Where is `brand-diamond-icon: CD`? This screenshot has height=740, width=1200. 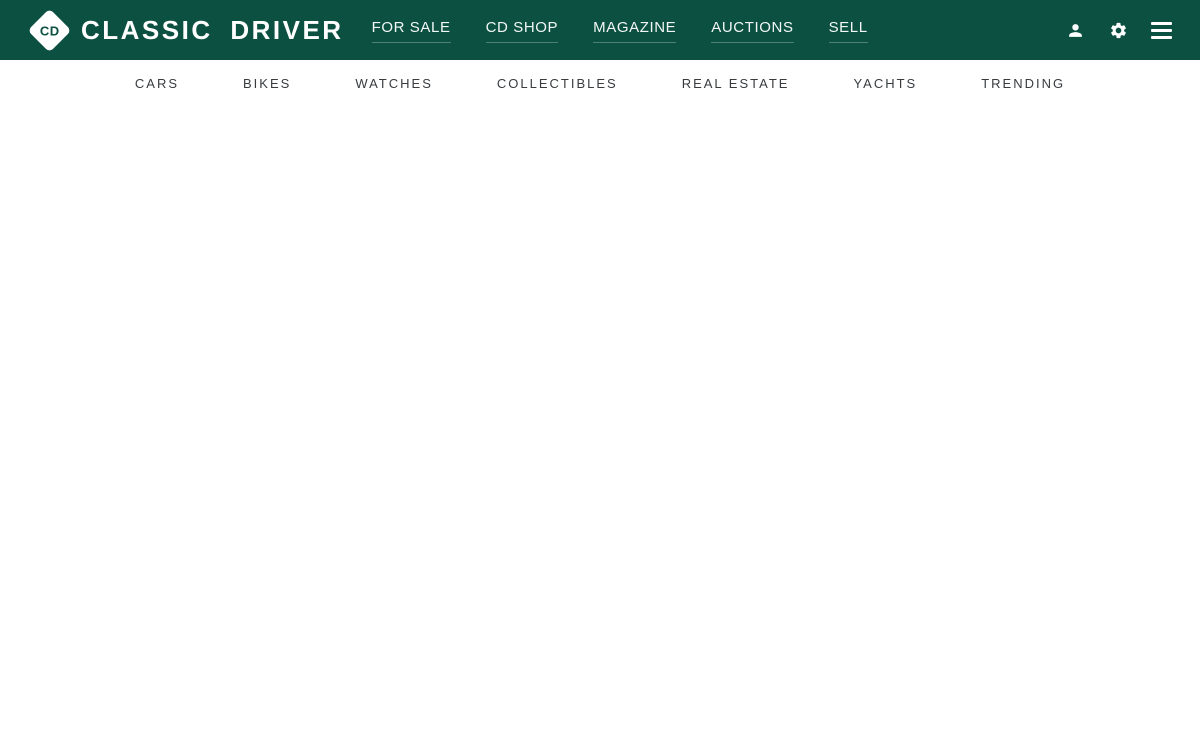 brand-diamond-icon: CD is located at coordinates (49, 30).